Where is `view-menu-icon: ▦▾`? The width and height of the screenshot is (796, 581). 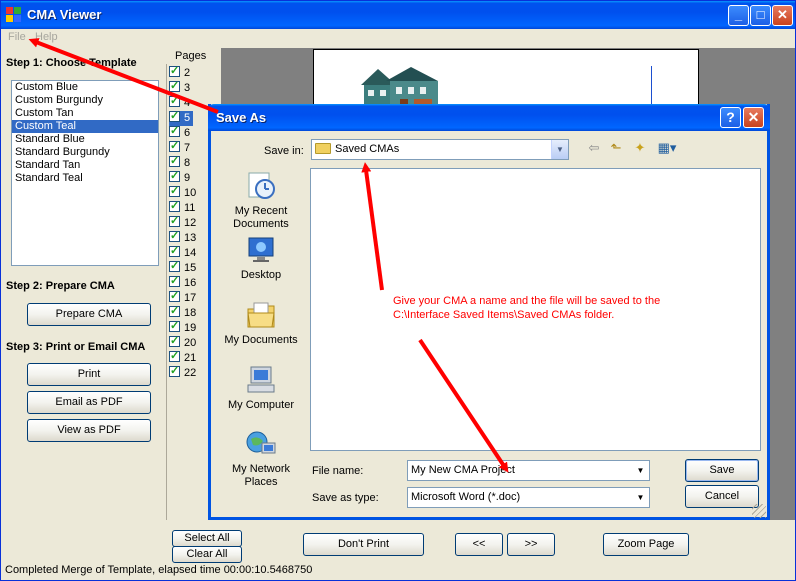
view-menu-icon: ▦▾ is located at coordinates (667, 148).